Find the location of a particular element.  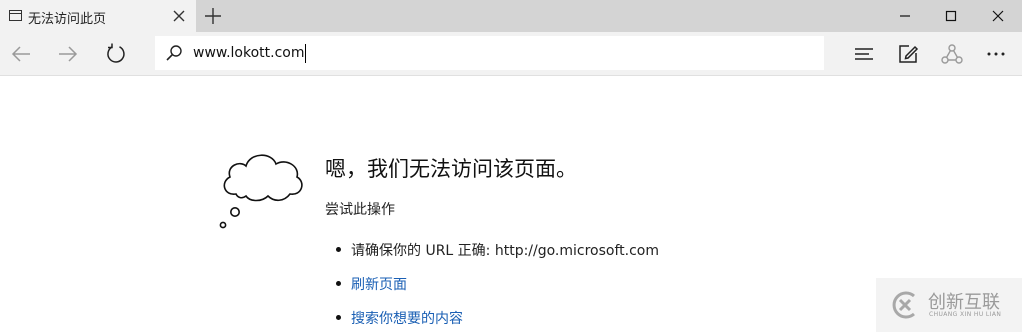

text-caret is located at coordinates (306, 53).